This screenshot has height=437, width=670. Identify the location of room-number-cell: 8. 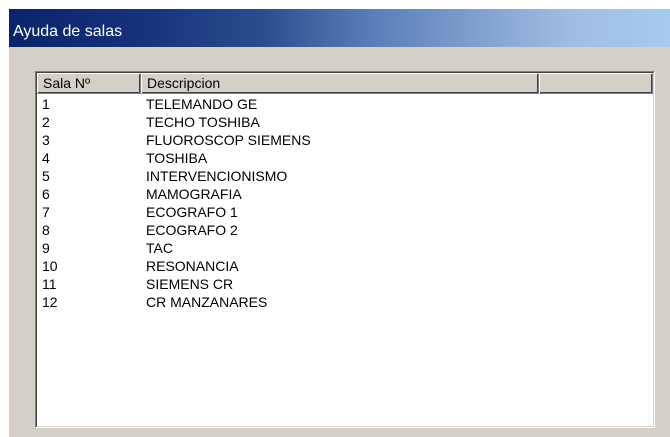
(46, 230).